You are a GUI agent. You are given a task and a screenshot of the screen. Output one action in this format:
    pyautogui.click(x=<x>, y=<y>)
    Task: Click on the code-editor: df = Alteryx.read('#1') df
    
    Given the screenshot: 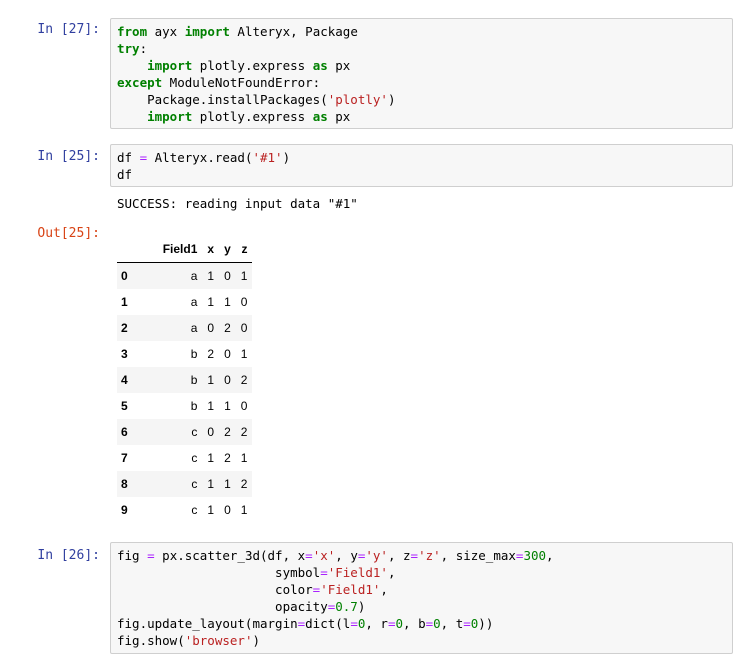 What is the action you would take?
    pyautogui.click(x=421, y=166)
    